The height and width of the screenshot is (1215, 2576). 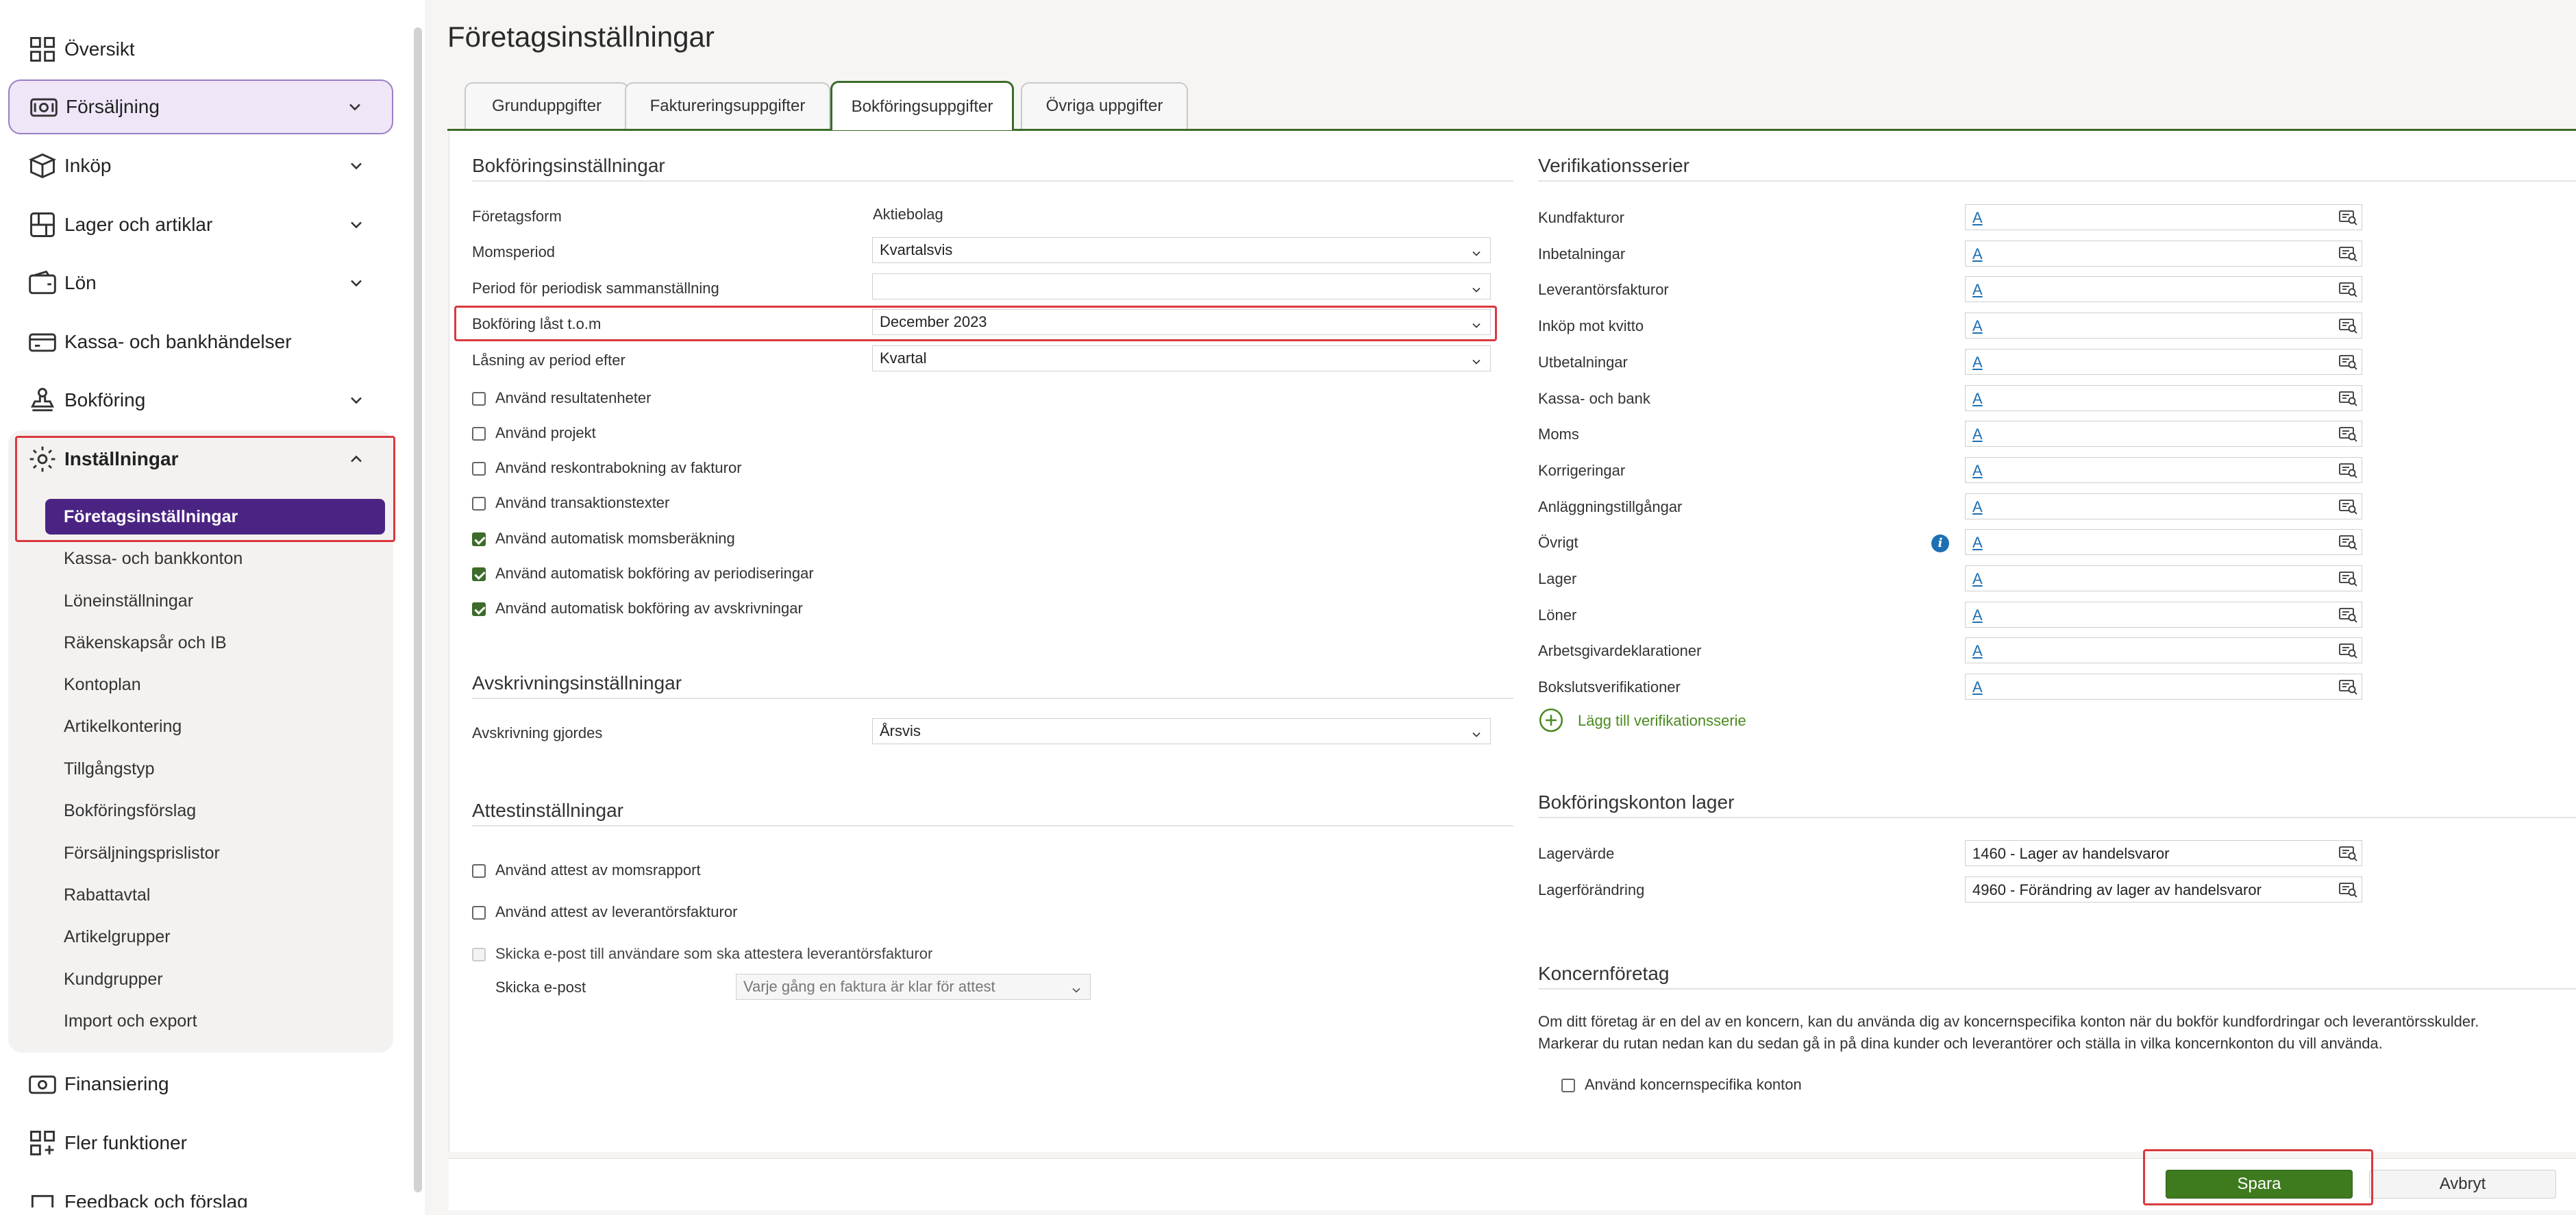 I want to click on checkbox-reskontrabokning, so click(x=479, y=469).